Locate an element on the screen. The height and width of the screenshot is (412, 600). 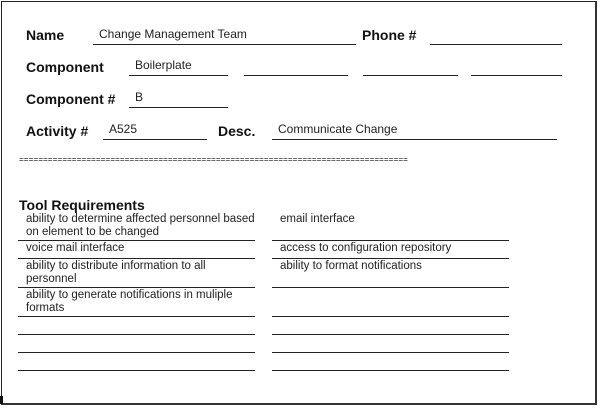
right-requirement-text: email interface is located at coordinates (317, 219).